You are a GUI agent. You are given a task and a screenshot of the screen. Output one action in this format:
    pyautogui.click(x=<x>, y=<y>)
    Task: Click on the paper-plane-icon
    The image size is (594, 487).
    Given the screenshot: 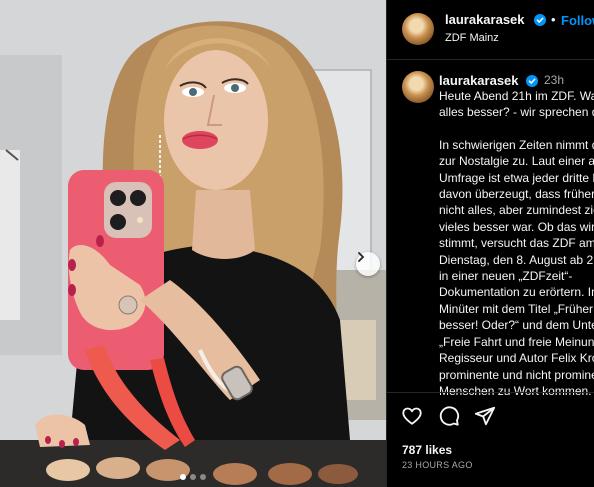 What is the action you would take?
    pyautogui.click(x=485, y=416)
    